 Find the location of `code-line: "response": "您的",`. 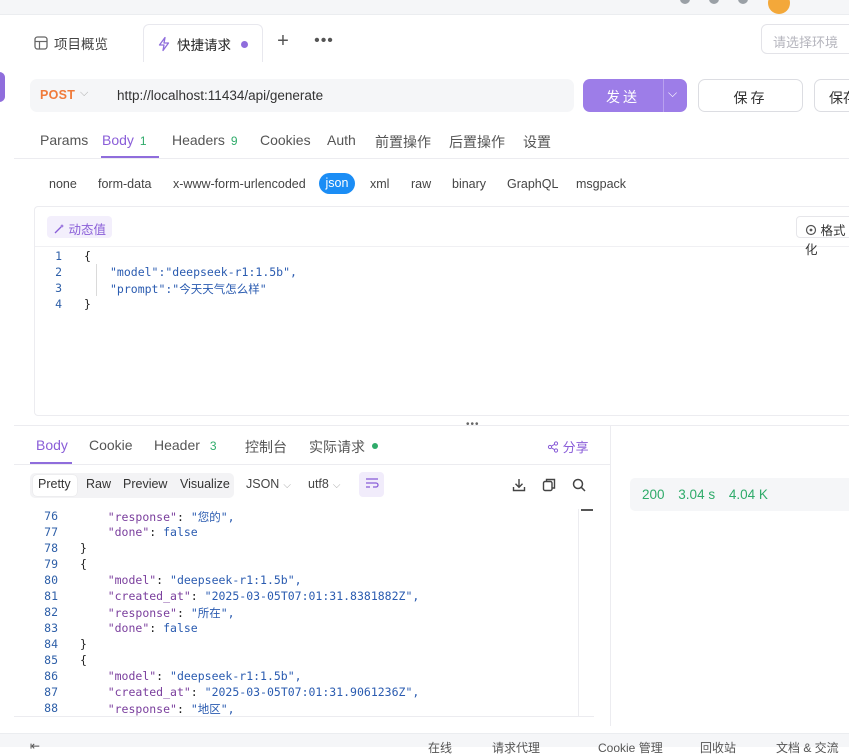

code-line: "response": "您的", is located at coordinates (171, 517).